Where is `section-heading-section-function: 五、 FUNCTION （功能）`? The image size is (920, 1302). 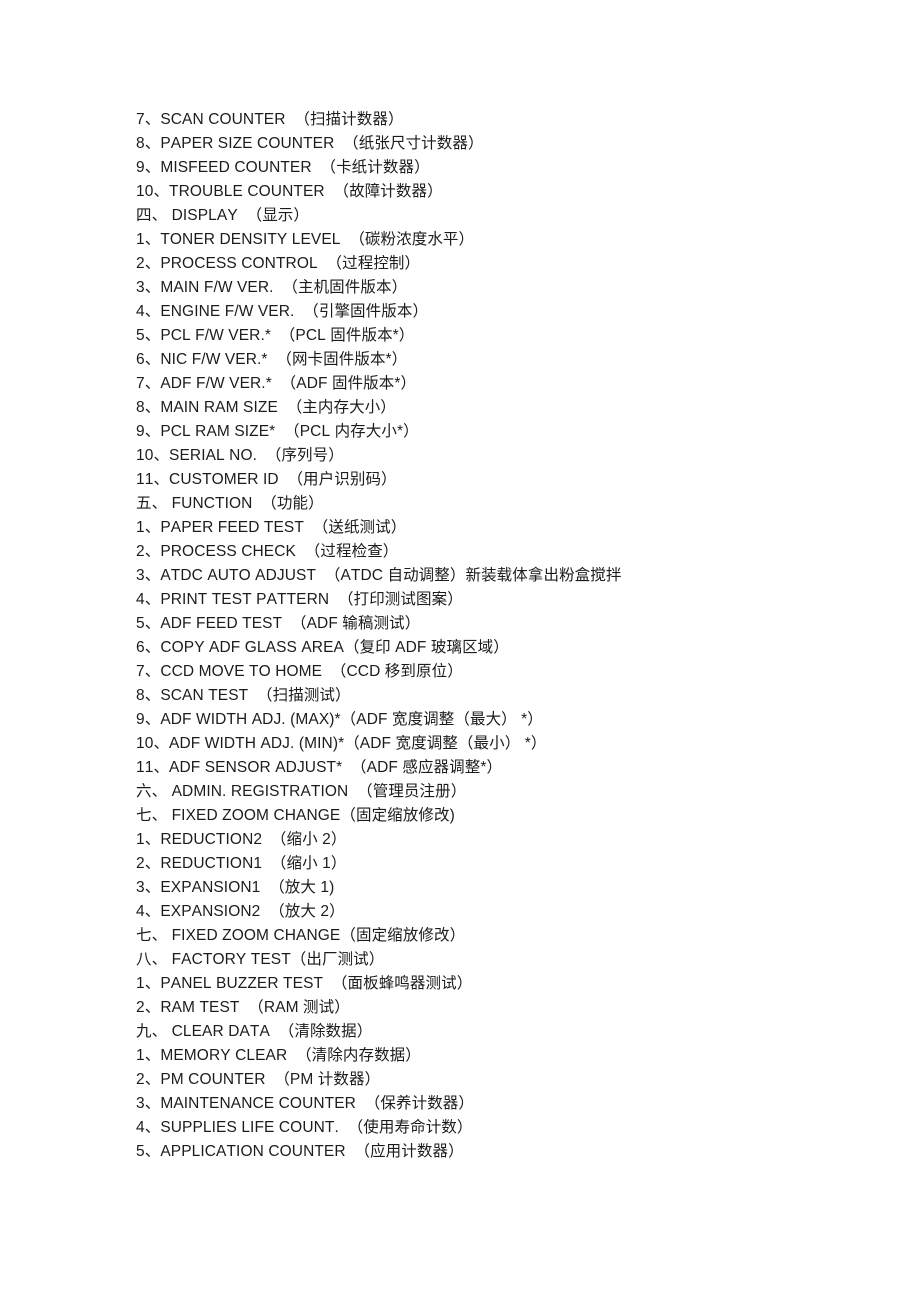
section-heading-section-function: 五、 FUNCTION （功能） is located at coordinates (230, 503).